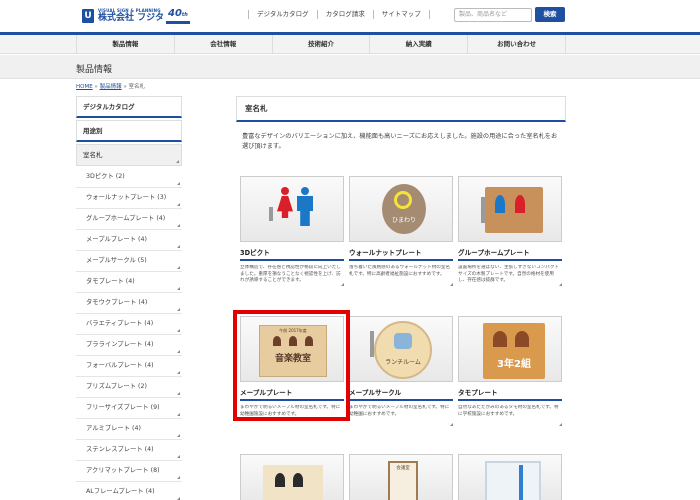 The height and width of the screenshot is (500, 700). Describe the element at coordinates (510, 209) in the screenshot. I see `product-image-group-home` at that location.